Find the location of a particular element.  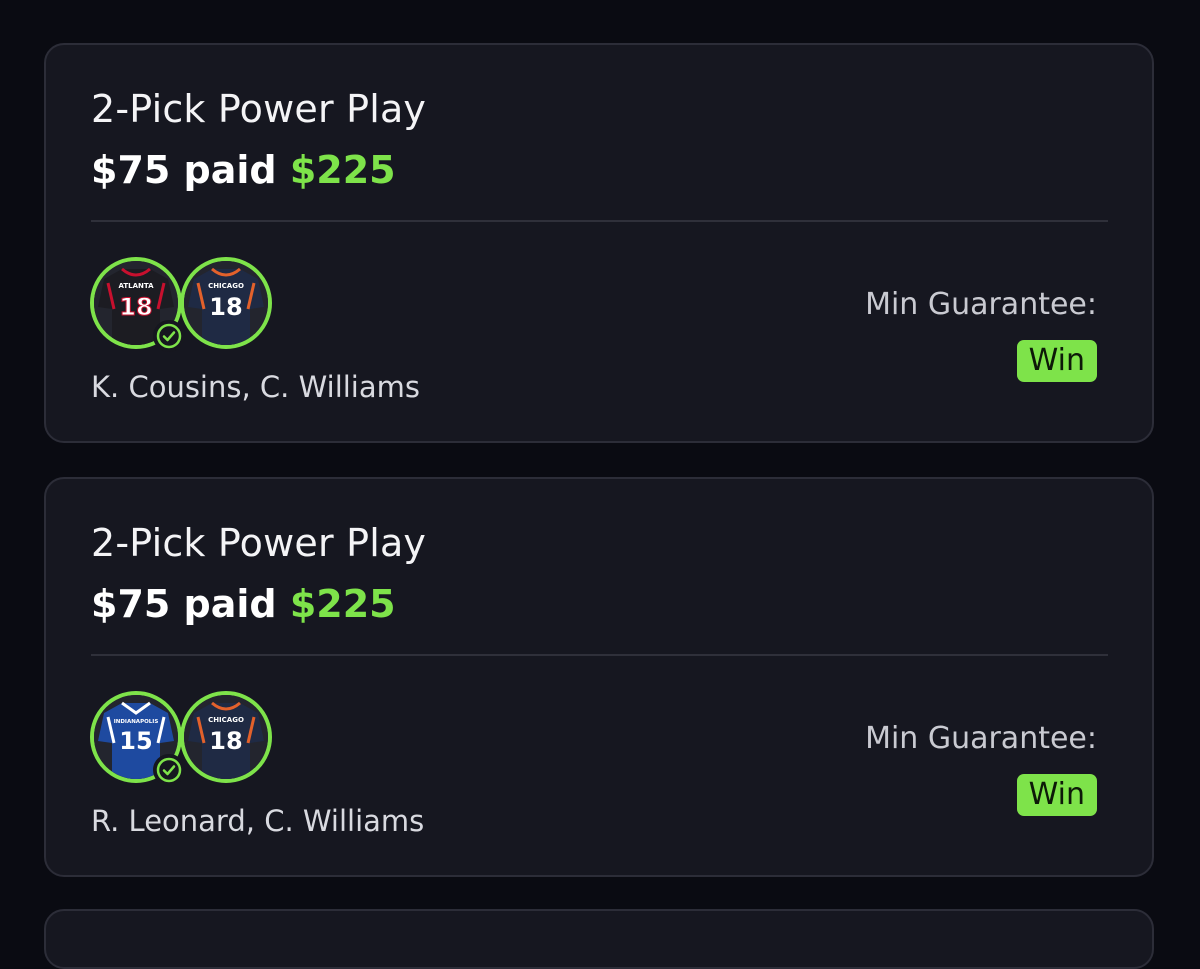

player-avatars: ATLANTA 18 CHICAGO 18 is located at coordinates (185, 307).